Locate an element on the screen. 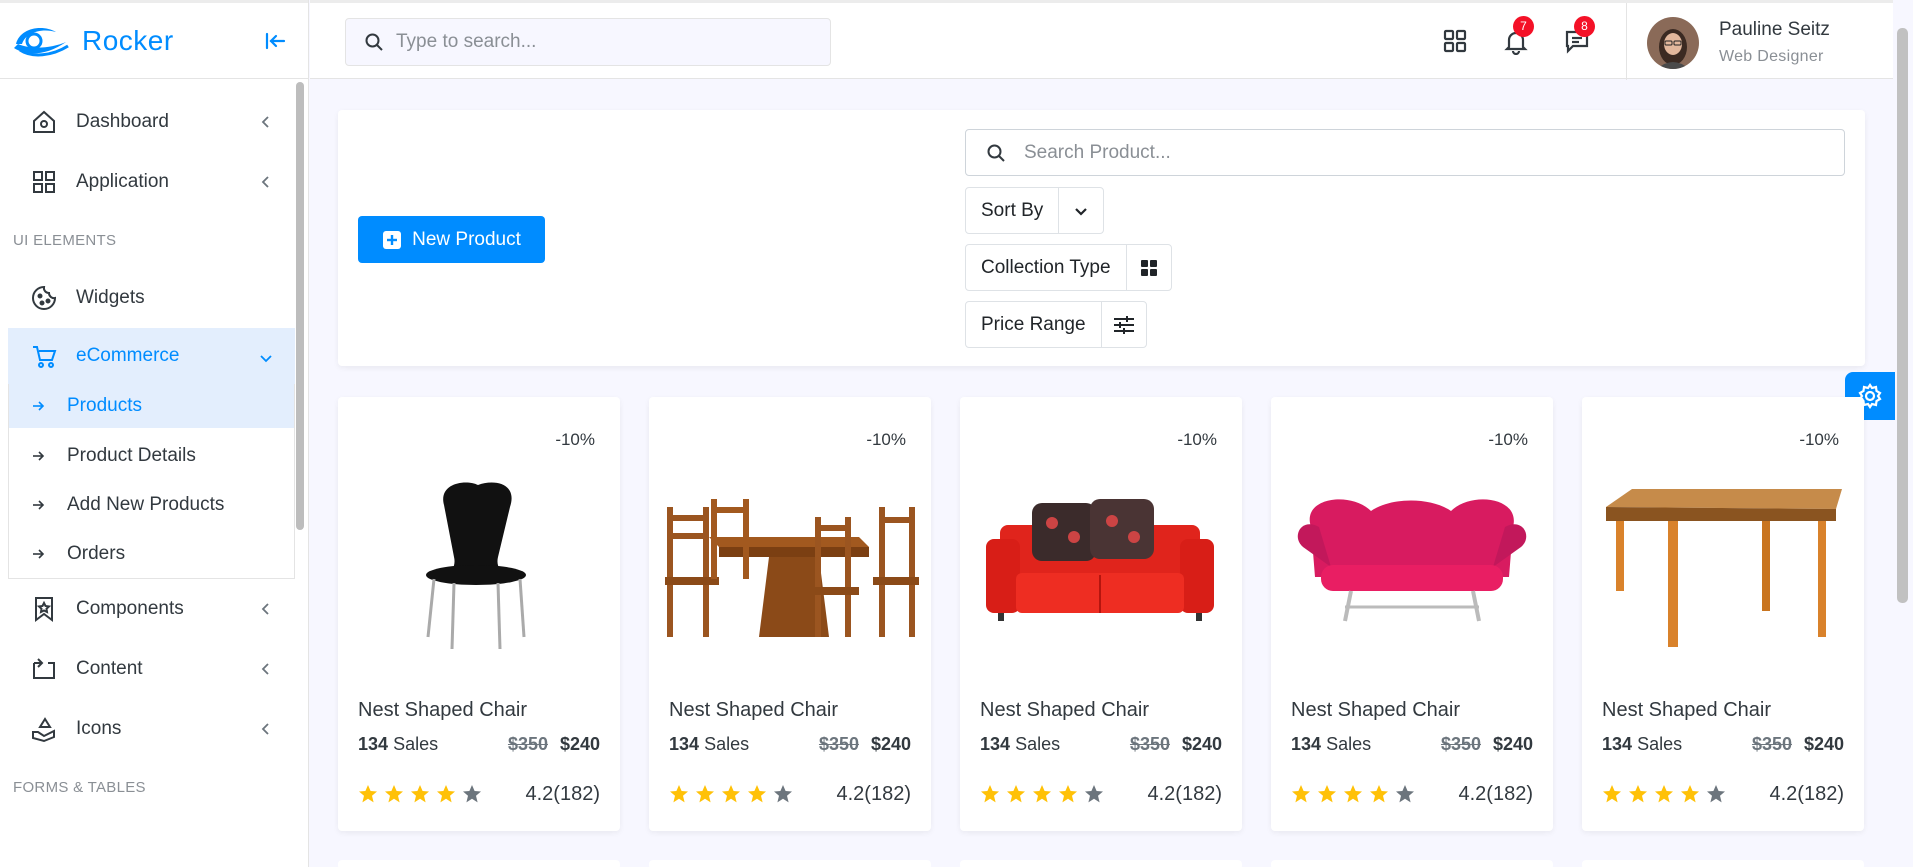  product-image-dining-set is located at coordinates (792, 568).